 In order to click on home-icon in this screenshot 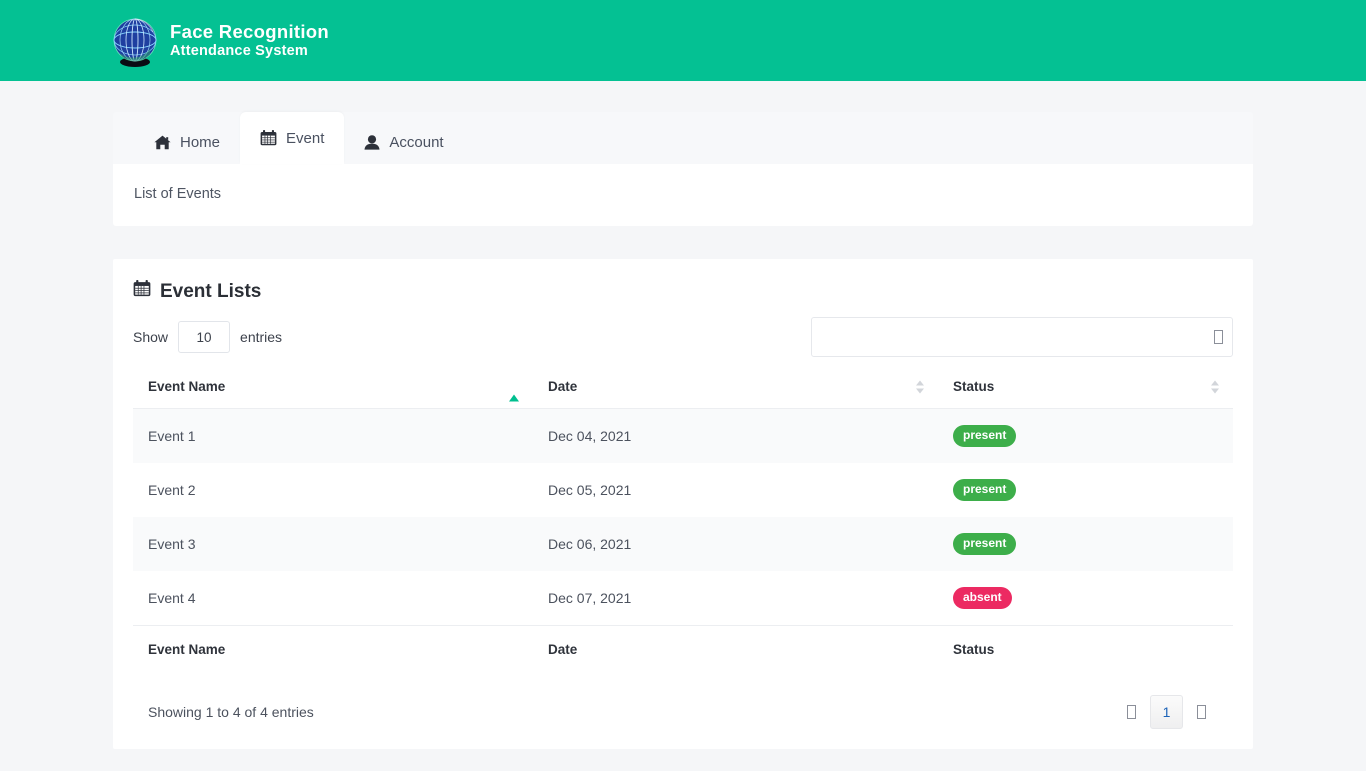, I will do `click(162, 142)`.